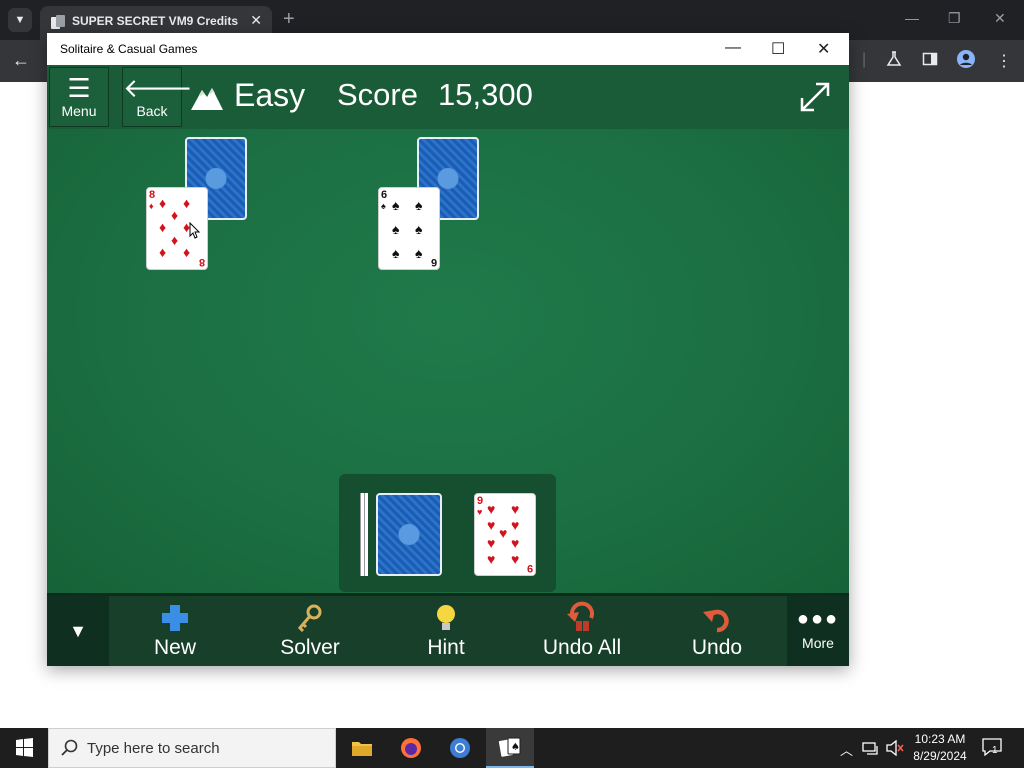  Describe the element at coordinates (895, 748) in the screenshot. I see `volume-muted-icon` at that location.